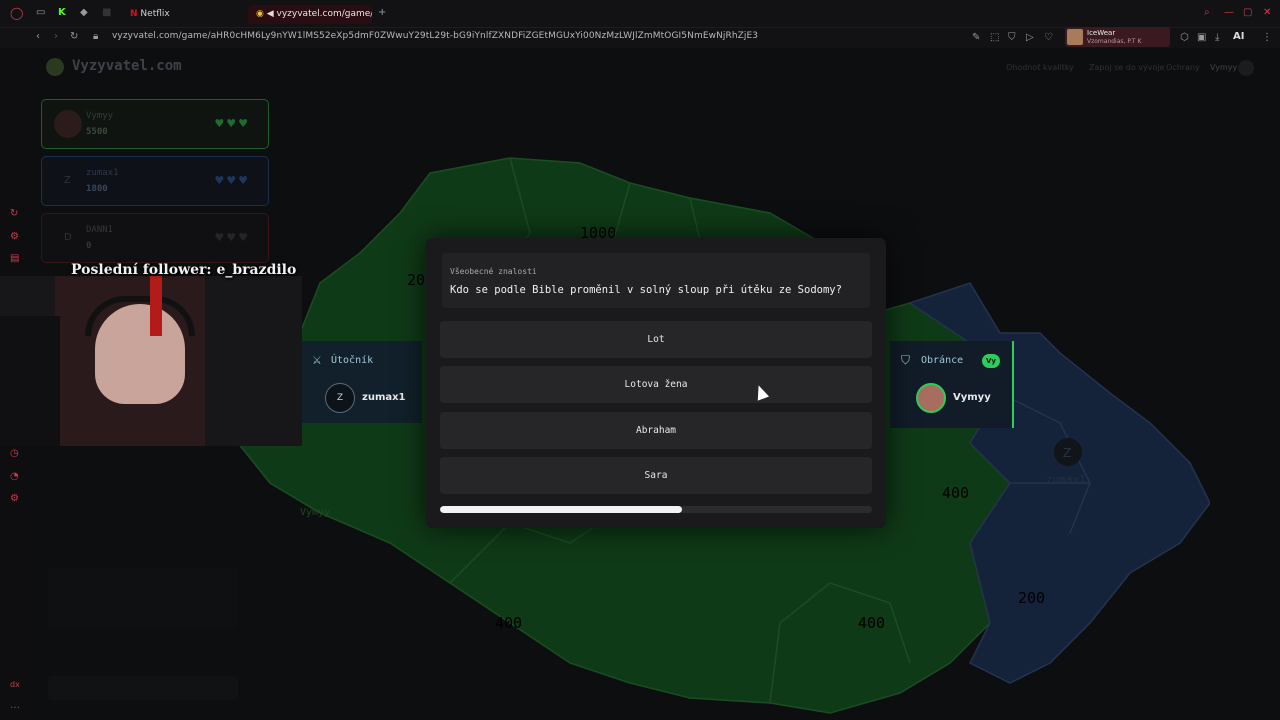 Image resolution: width=1280 pixels, height=720 pixels. I want to click on defender-avatar, so click(931, 398).